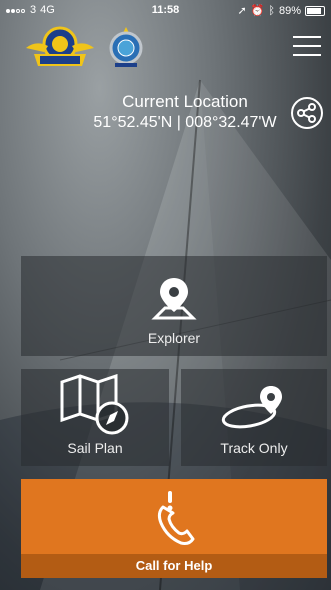 This screenshot has width=331, height=590. Describe the element at coordinates (315, 10) in the screenshot. I see `battery-icon` at that location.